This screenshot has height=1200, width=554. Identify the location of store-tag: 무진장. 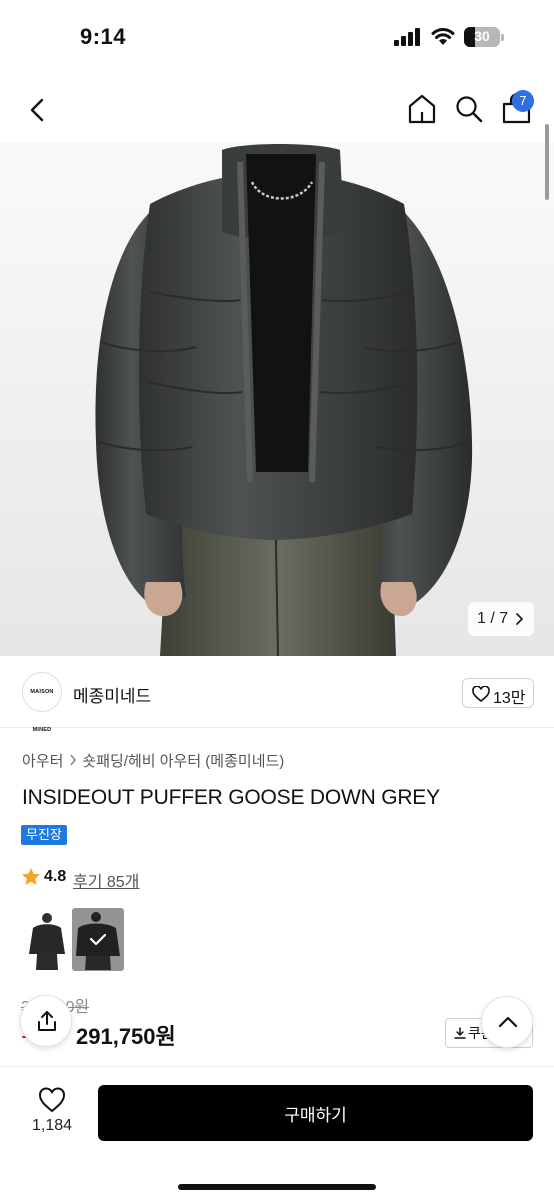
(44, 835).